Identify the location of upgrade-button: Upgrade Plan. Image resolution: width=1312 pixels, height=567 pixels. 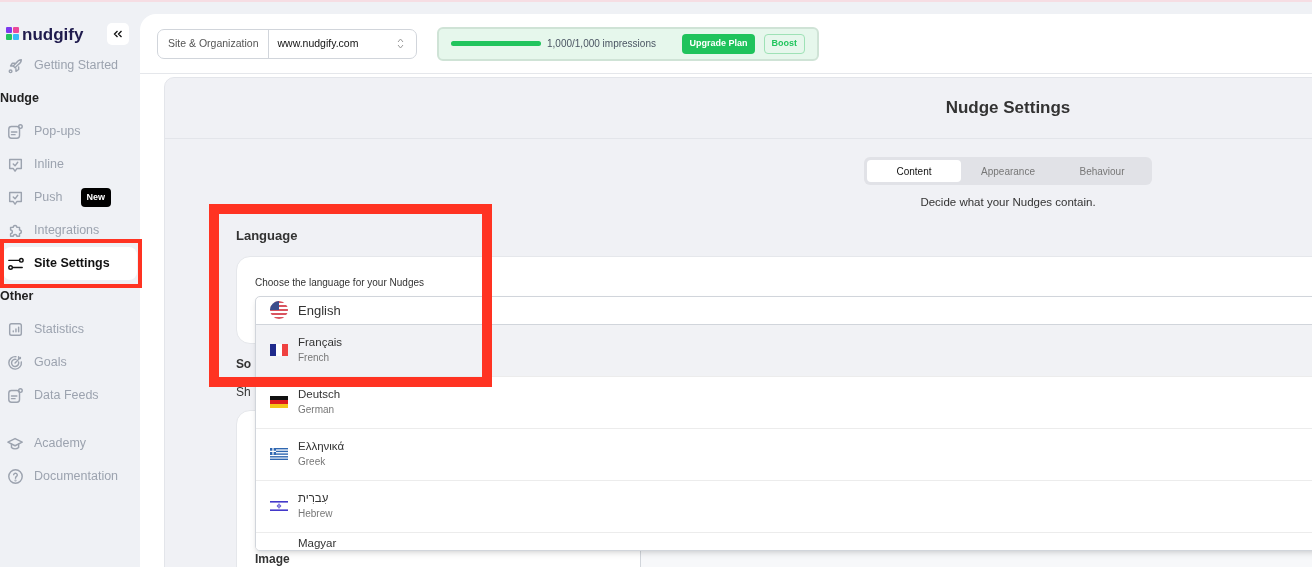
(718, 43).